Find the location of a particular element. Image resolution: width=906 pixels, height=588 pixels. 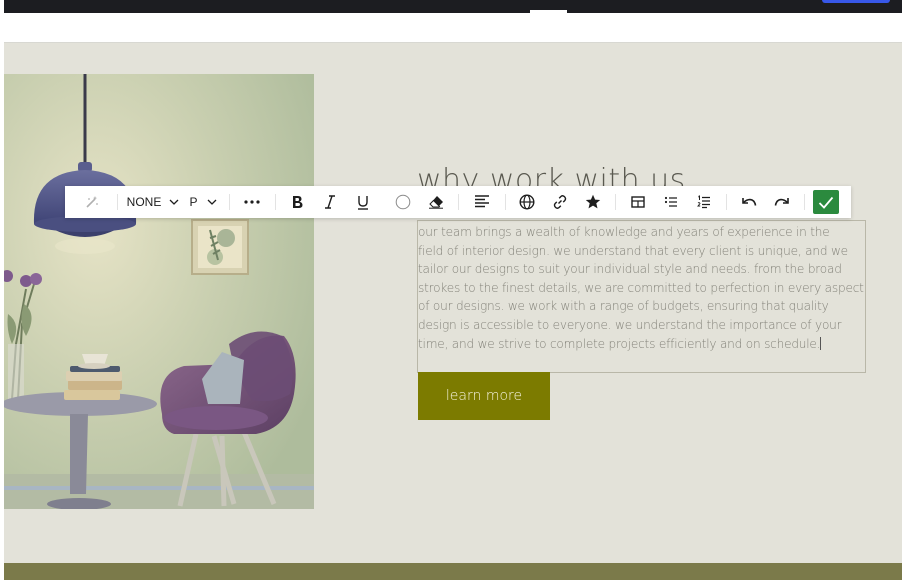

undo-icon is located at coordinates (749, 202).